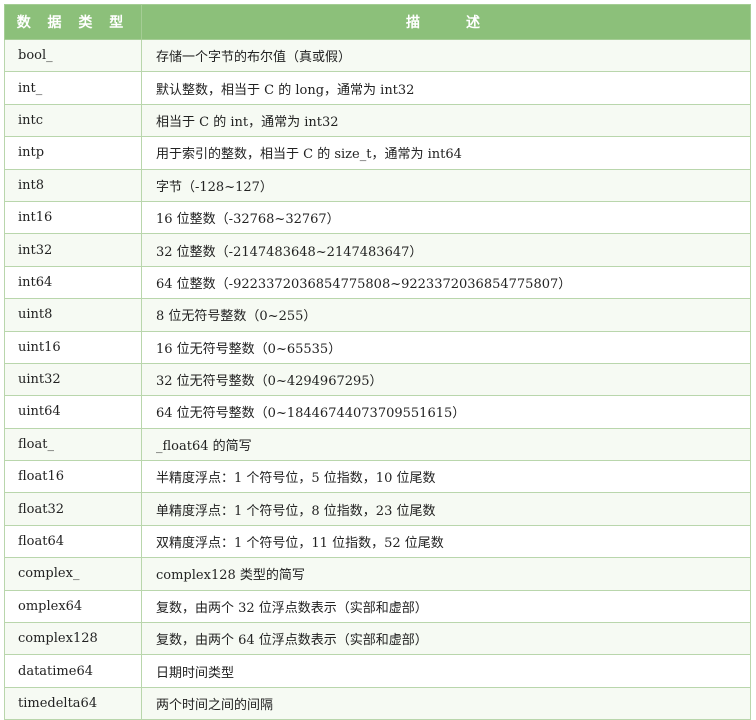  I want to click on description-cell: 相当于 C 的 int，通常为 int32, so click(446, 120).